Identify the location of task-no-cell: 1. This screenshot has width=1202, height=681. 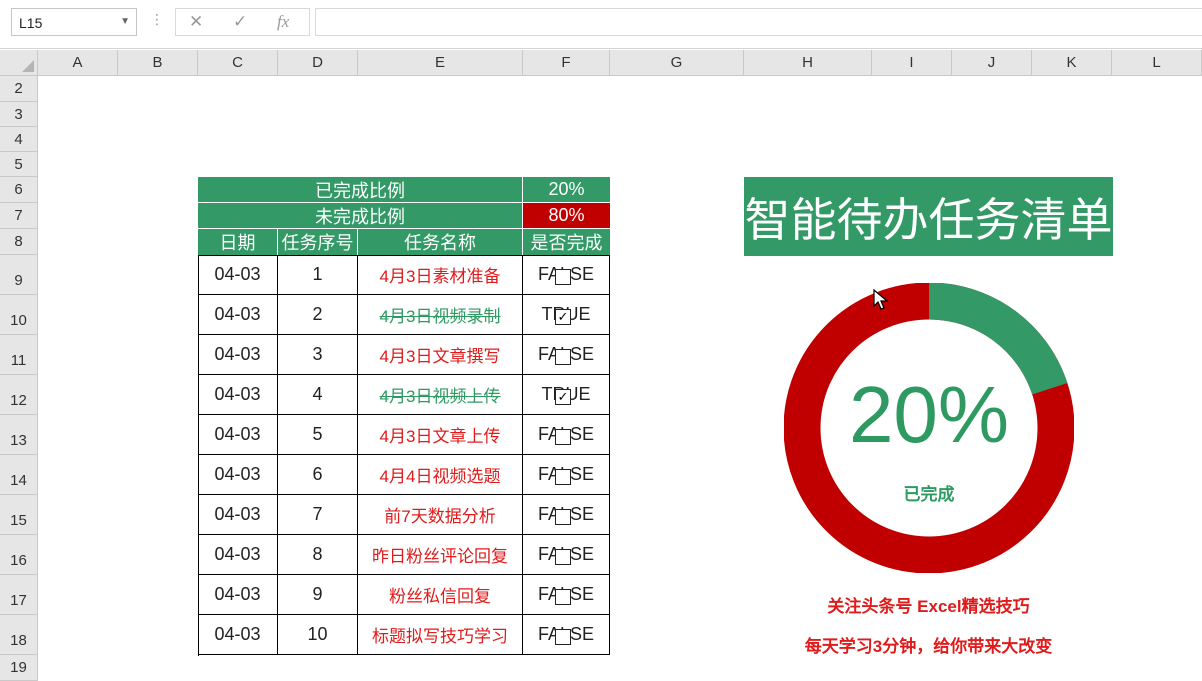
(318, 275).